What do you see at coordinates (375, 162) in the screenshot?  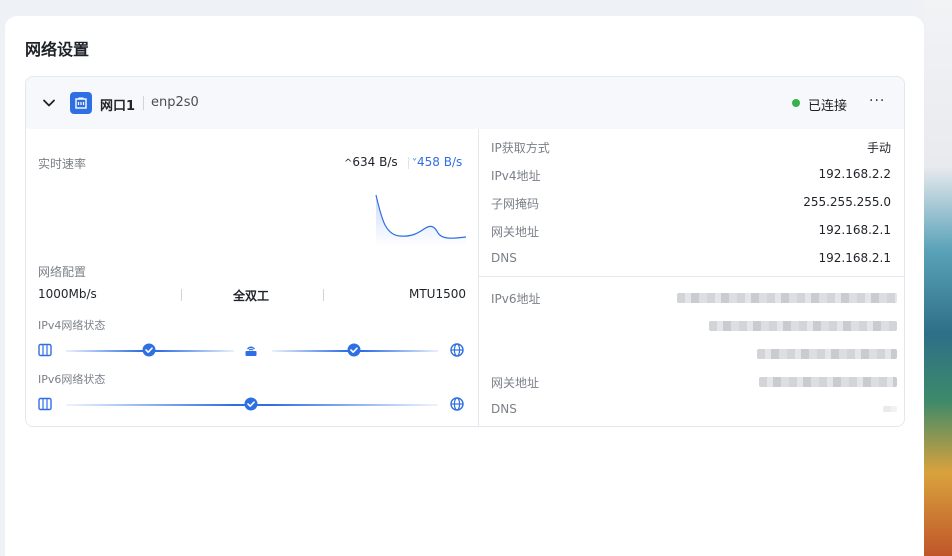 I see `upload-speed-value: 634 B/s` at bounding box center [375, 162].